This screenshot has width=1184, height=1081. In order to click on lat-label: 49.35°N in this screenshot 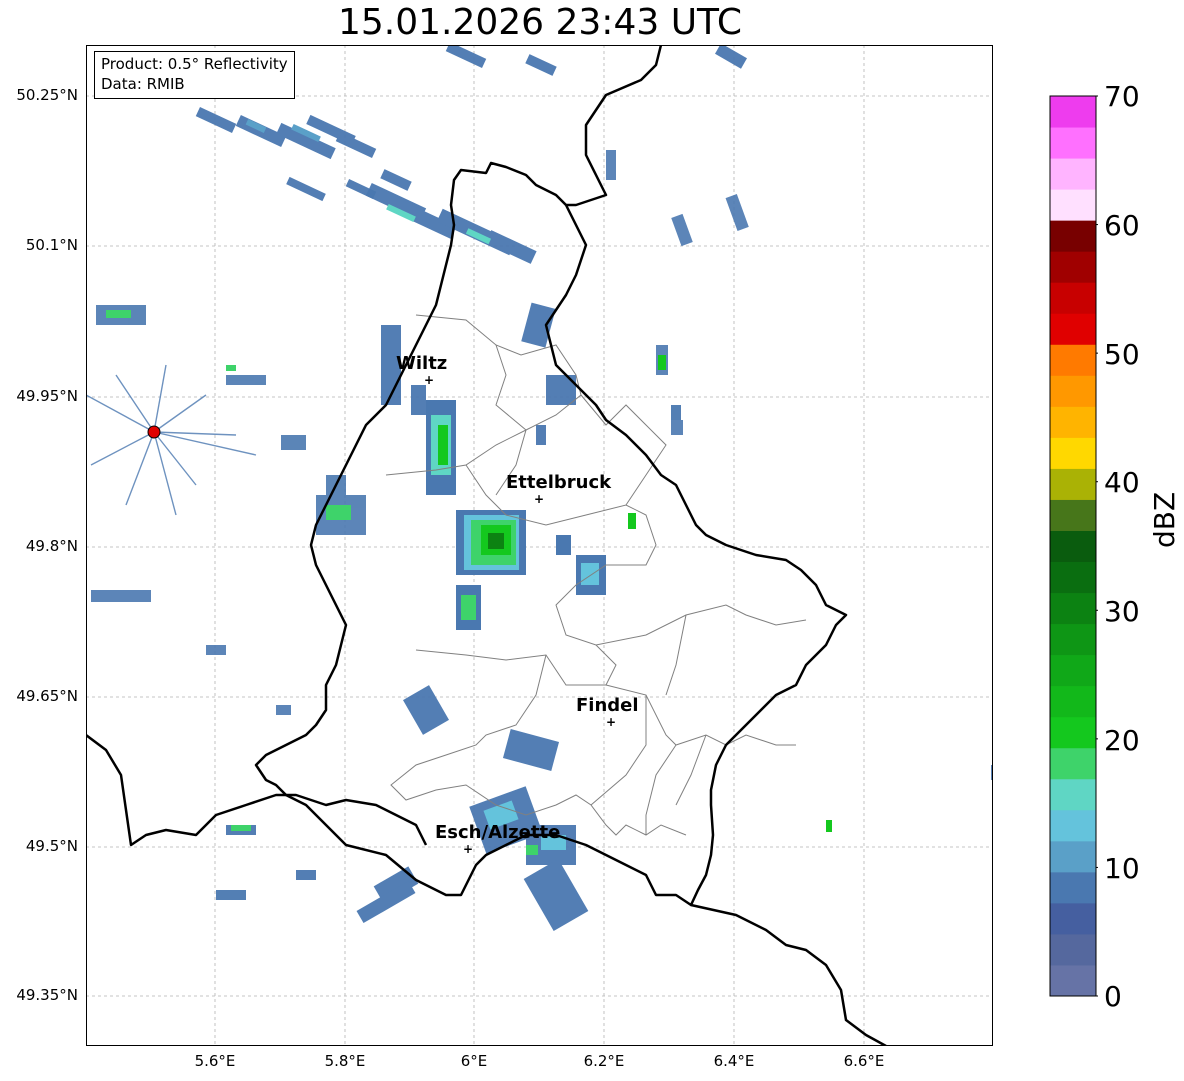, I will do `click(47, 995)`.